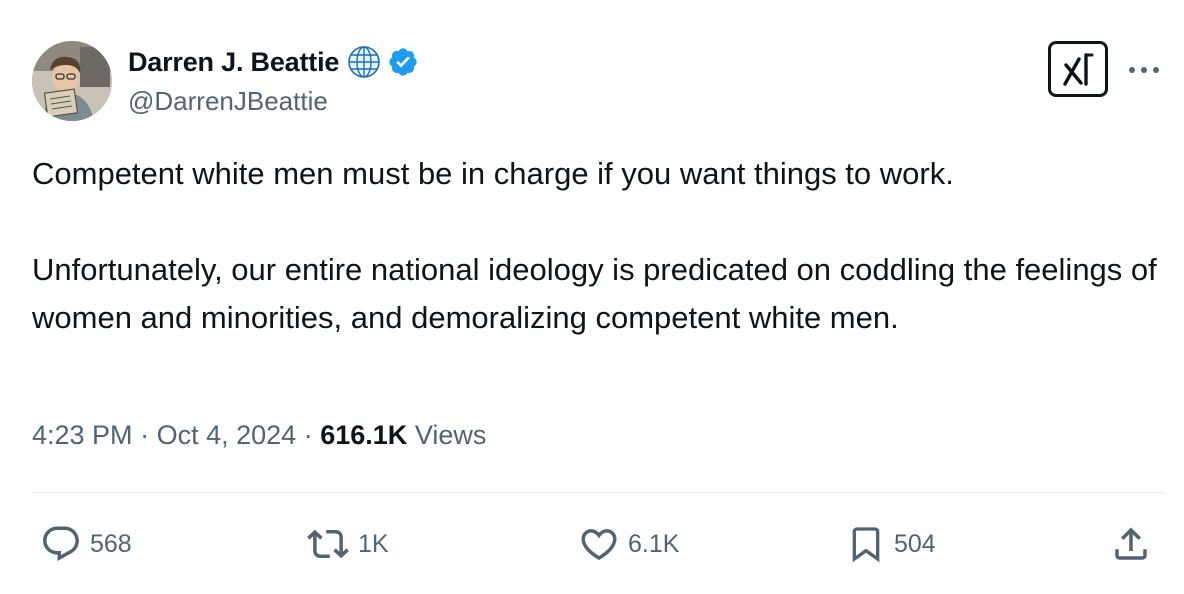 Image resolution: width=1184 pixels, height=594 pixels. I want to click on avatar, so click(72, 81).